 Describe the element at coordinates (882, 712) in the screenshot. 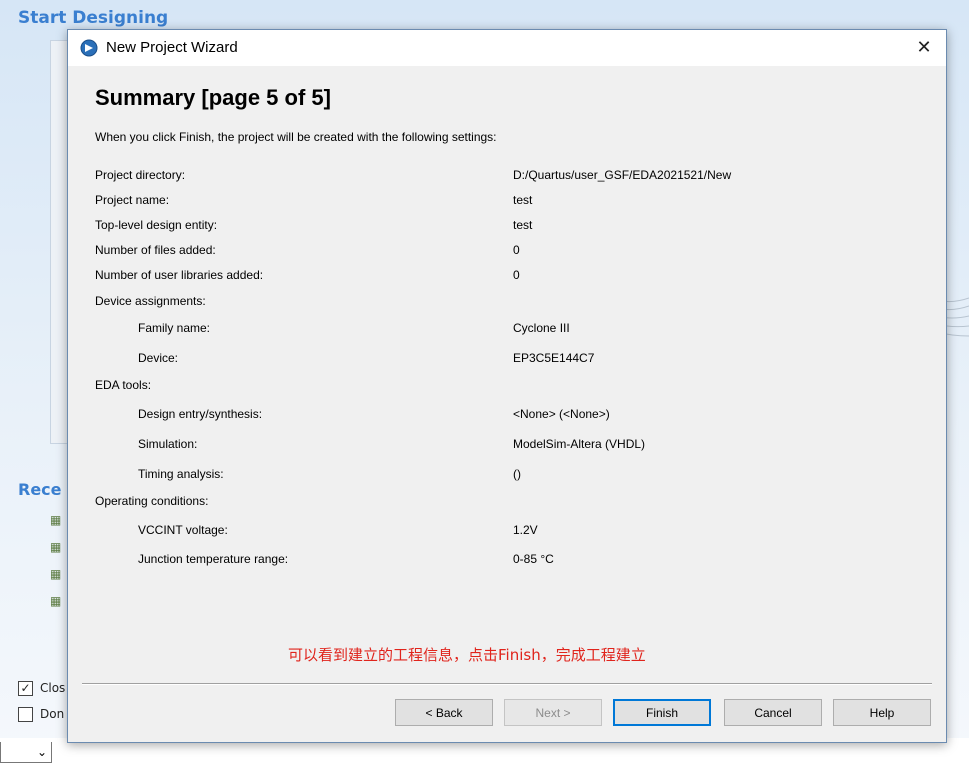

I see `help-button: Help` at that location.